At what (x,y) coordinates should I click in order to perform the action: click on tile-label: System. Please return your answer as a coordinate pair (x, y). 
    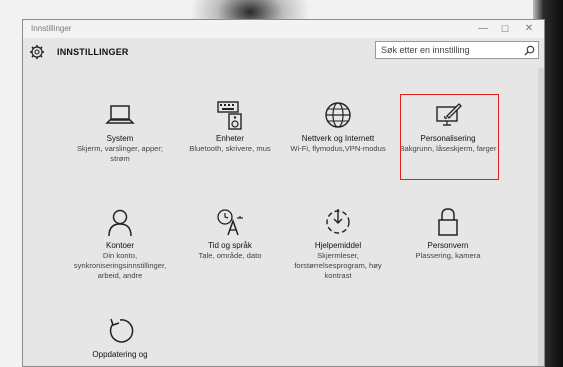
    Looking at the image, I should click on (120, 138).